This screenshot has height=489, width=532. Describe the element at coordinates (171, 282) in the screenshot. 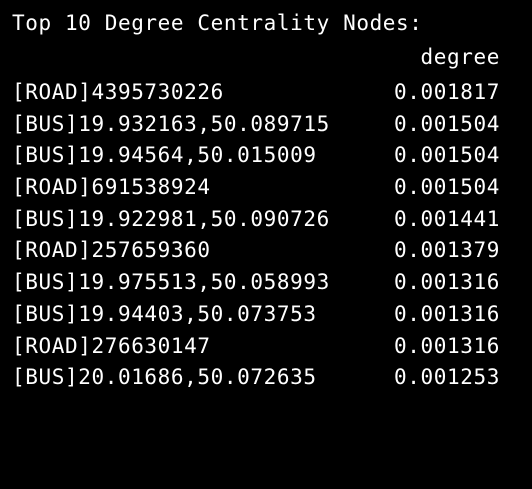

I see `node-id: [BUS]19.975513,50.058993` at that location.